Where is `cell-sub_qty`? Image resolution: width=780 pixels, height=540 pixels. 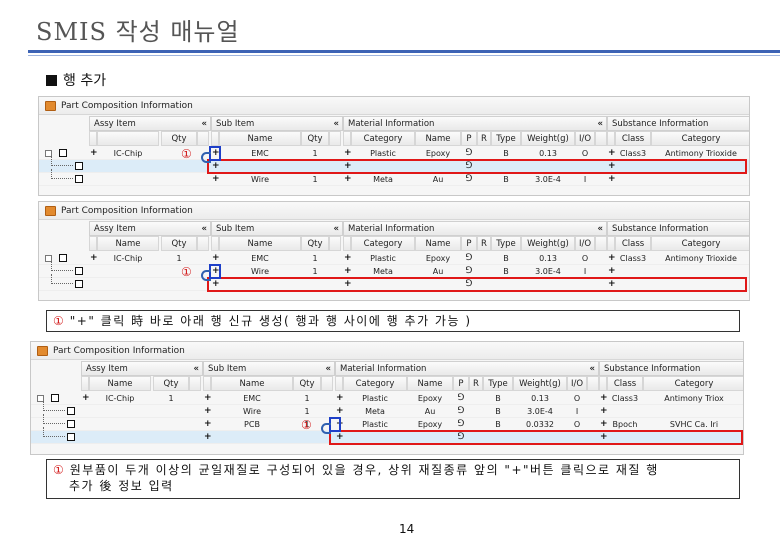 cell-sub_qty is located at coordinates (307, 437).